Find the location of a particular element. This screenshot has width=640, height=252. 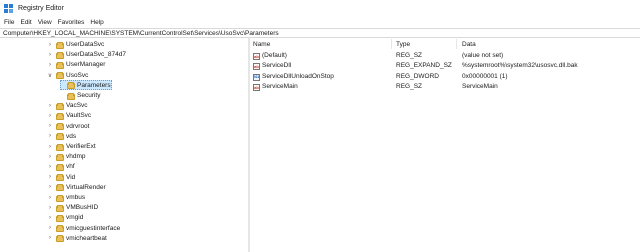

tree-item: › vmicguestinterface is located at coordinates (124, 228).